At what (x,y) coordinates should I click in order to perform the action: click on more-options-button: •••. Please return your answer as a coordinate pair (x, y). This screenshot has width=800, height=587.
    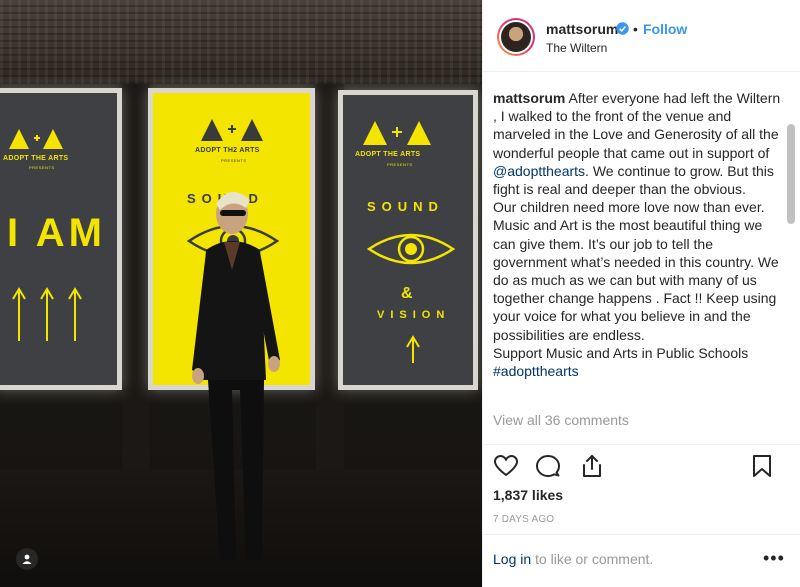
    Looking at the image, I should click on (774, 558).